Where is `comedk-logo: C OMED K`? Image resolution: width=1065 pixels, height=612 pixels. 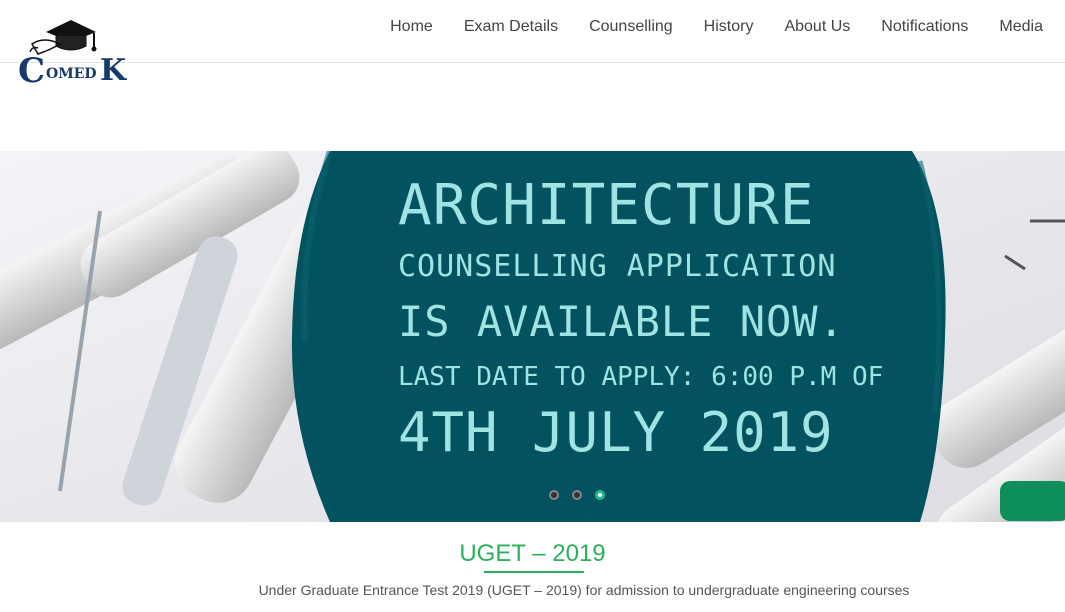 comedk-logo: C OMED K is located at coordinates (78, 54).